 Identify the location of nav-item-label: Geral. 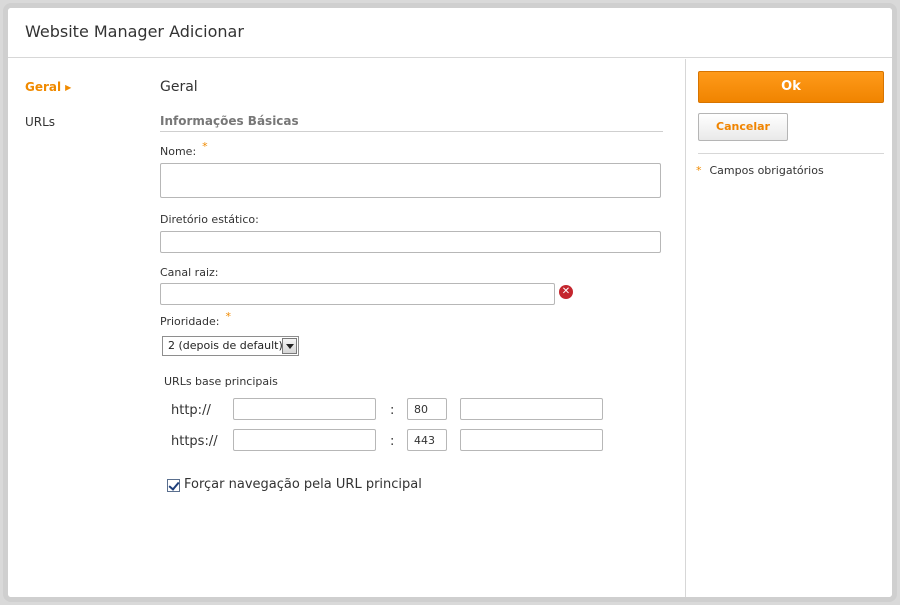
(43, 87).